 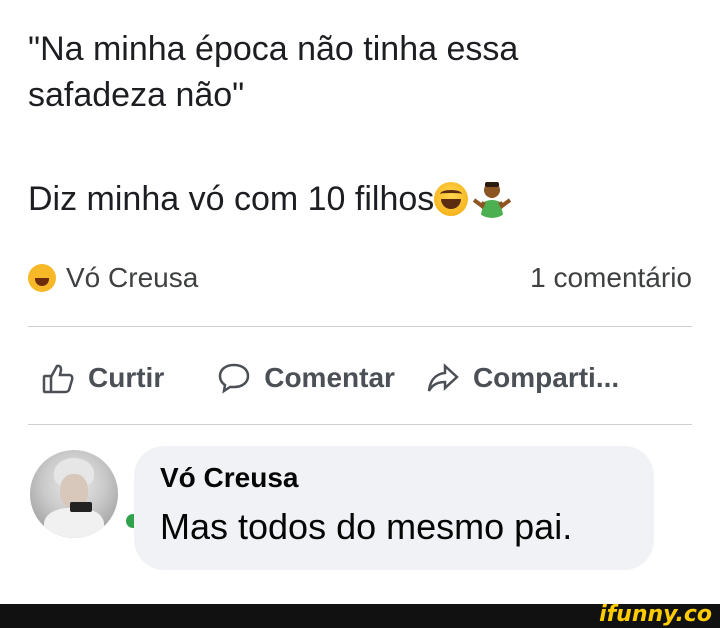 I want to click on reaction-user-name: Vó Creusa, so click(x=132, y=277).